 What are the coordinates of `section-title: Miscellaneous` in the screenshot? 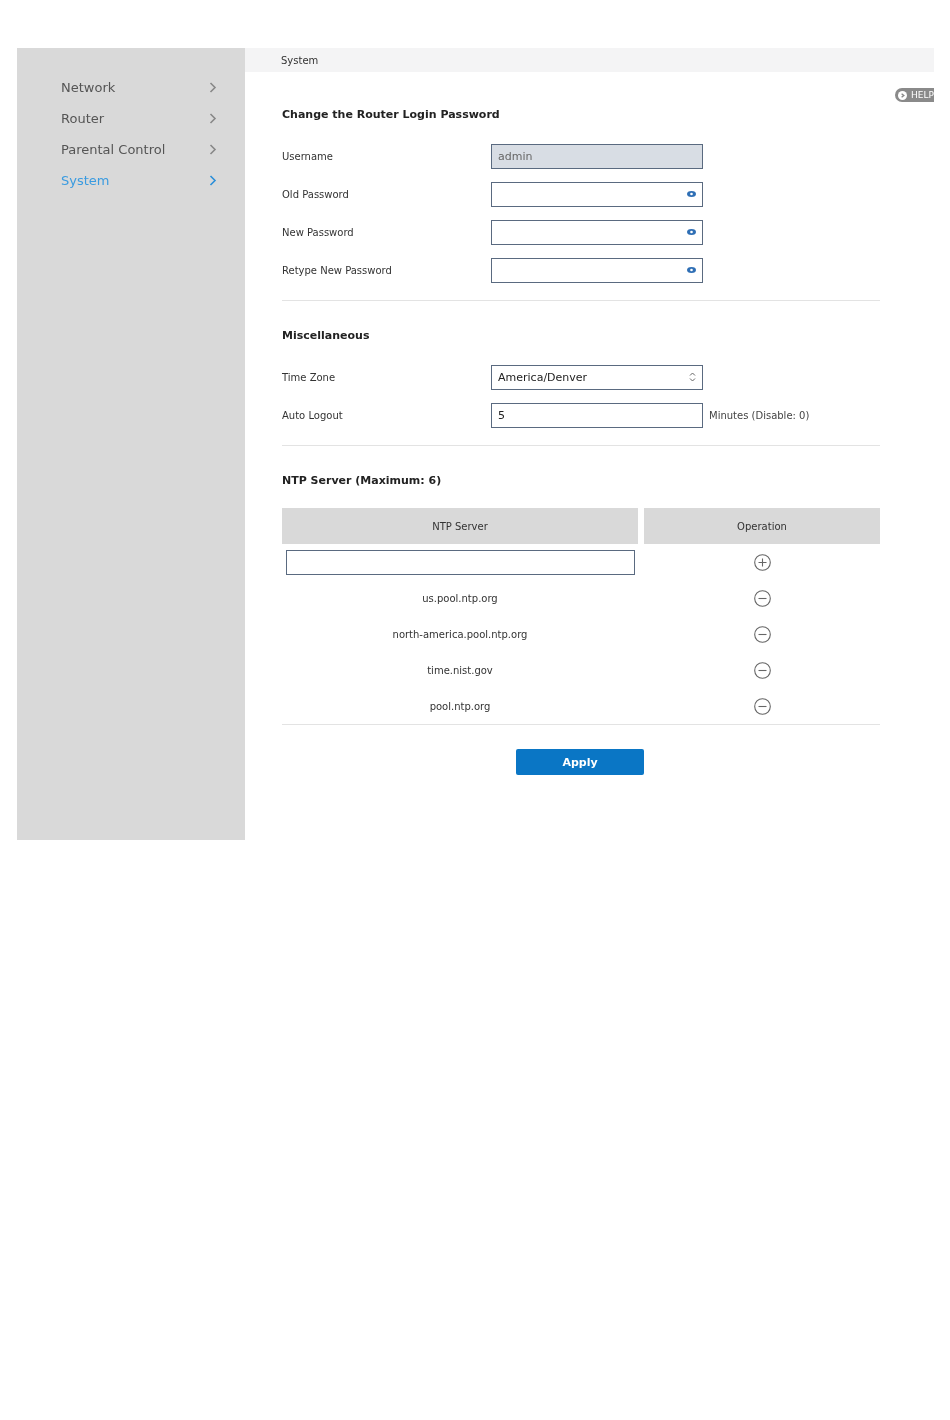 It's located at (326, 335).